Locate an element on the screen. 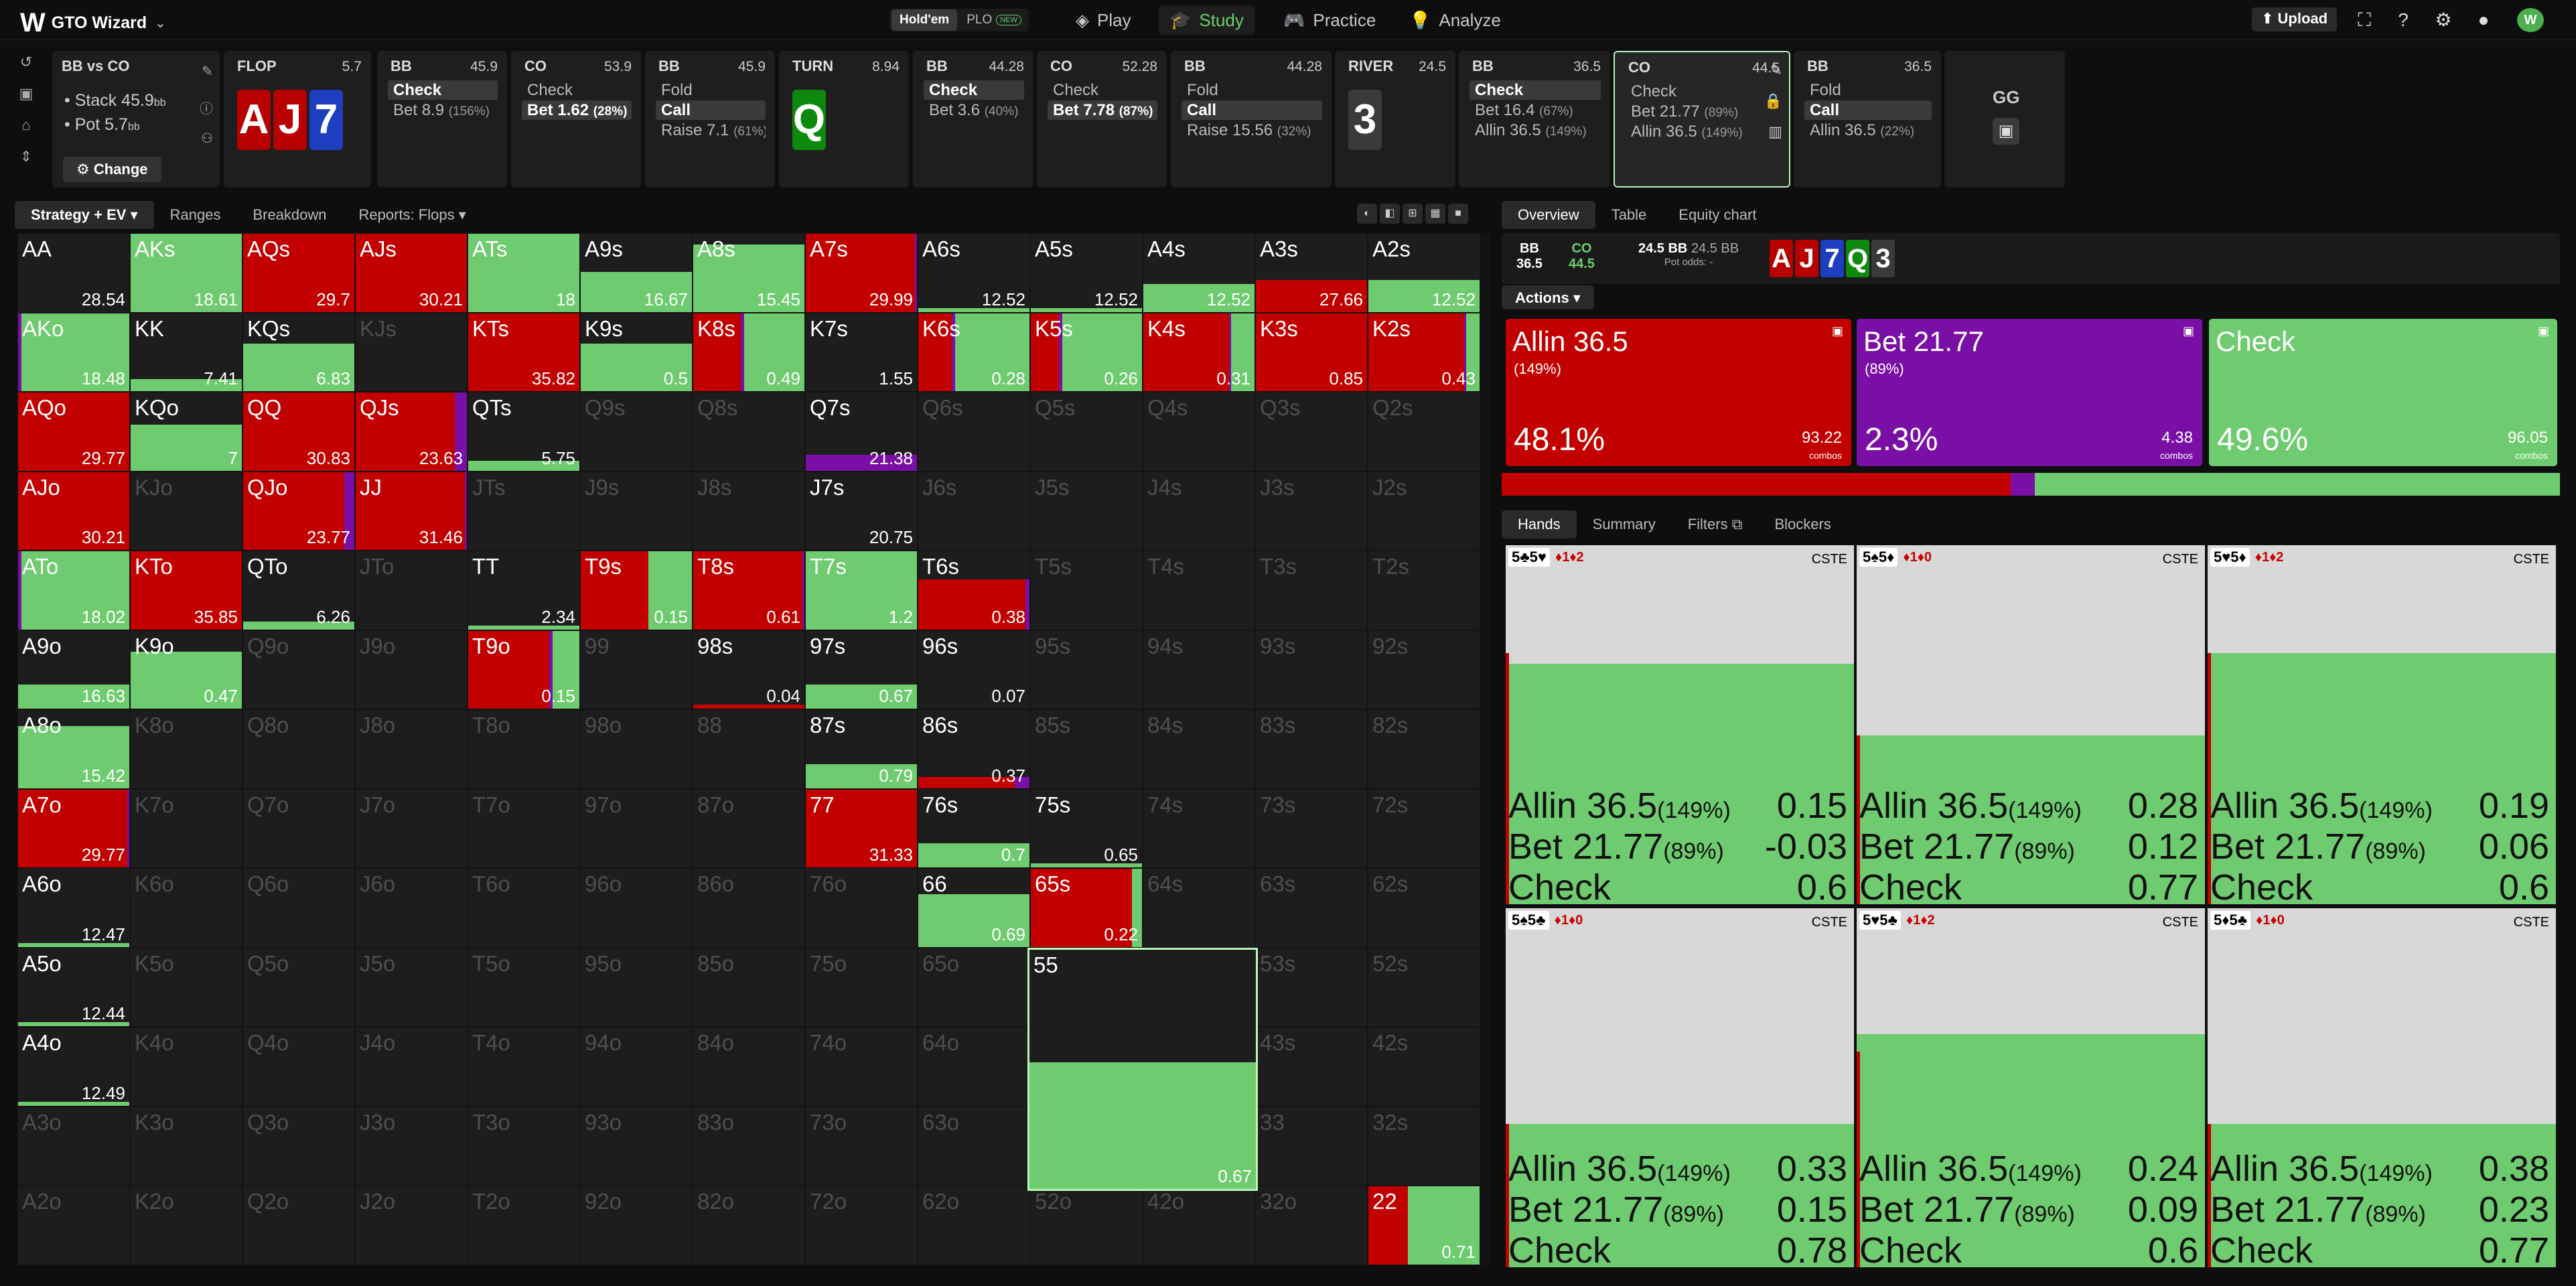  hand-cell: 62s is located at coordinates (1424, 908).